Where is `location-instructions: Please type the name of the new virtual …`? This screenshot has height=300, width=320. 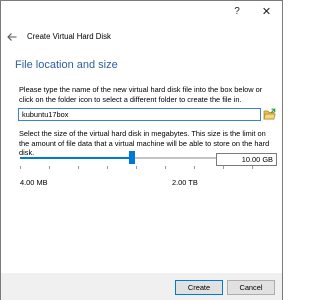
location-instructions: Please type the name of the new virtual … is located at coordinates (141, 94).